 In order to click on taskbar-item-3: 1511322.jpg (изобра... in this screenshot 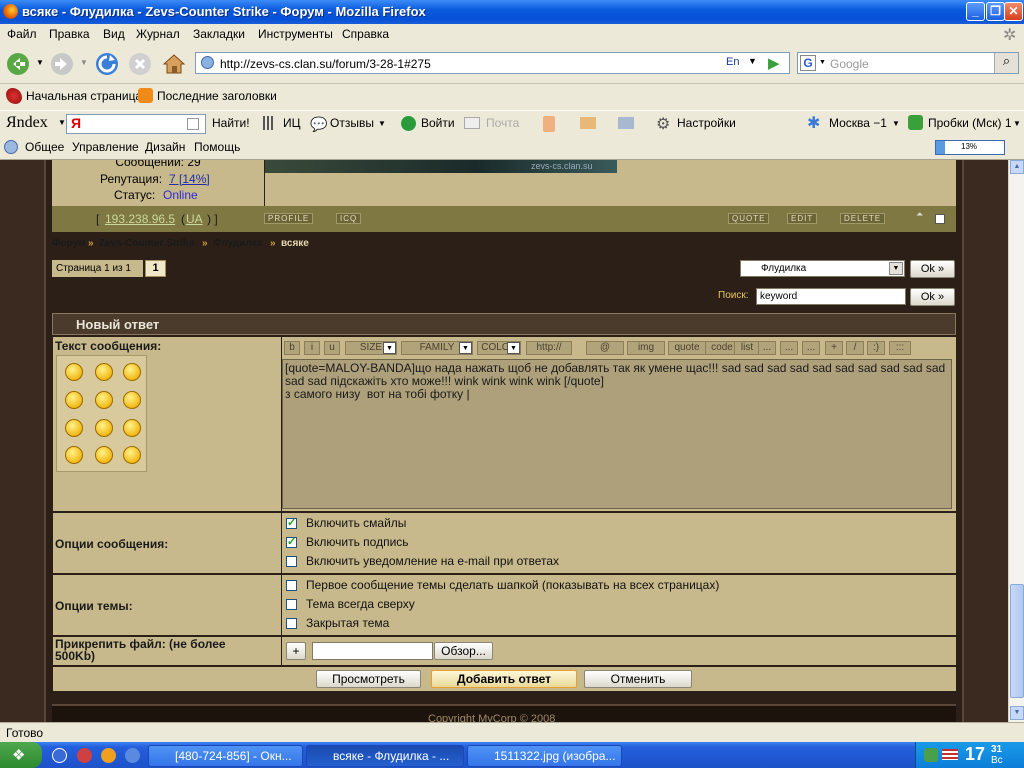, I will do `click(544, 756)`.